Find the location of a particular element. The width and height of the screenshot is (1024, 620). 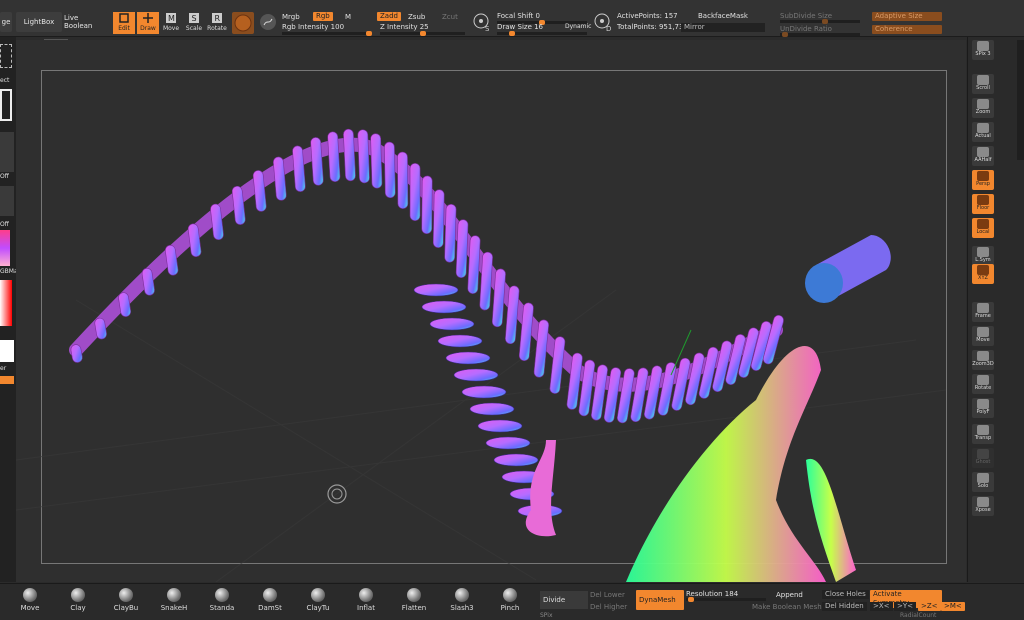

color-picker is located at coordinates (6, 303).